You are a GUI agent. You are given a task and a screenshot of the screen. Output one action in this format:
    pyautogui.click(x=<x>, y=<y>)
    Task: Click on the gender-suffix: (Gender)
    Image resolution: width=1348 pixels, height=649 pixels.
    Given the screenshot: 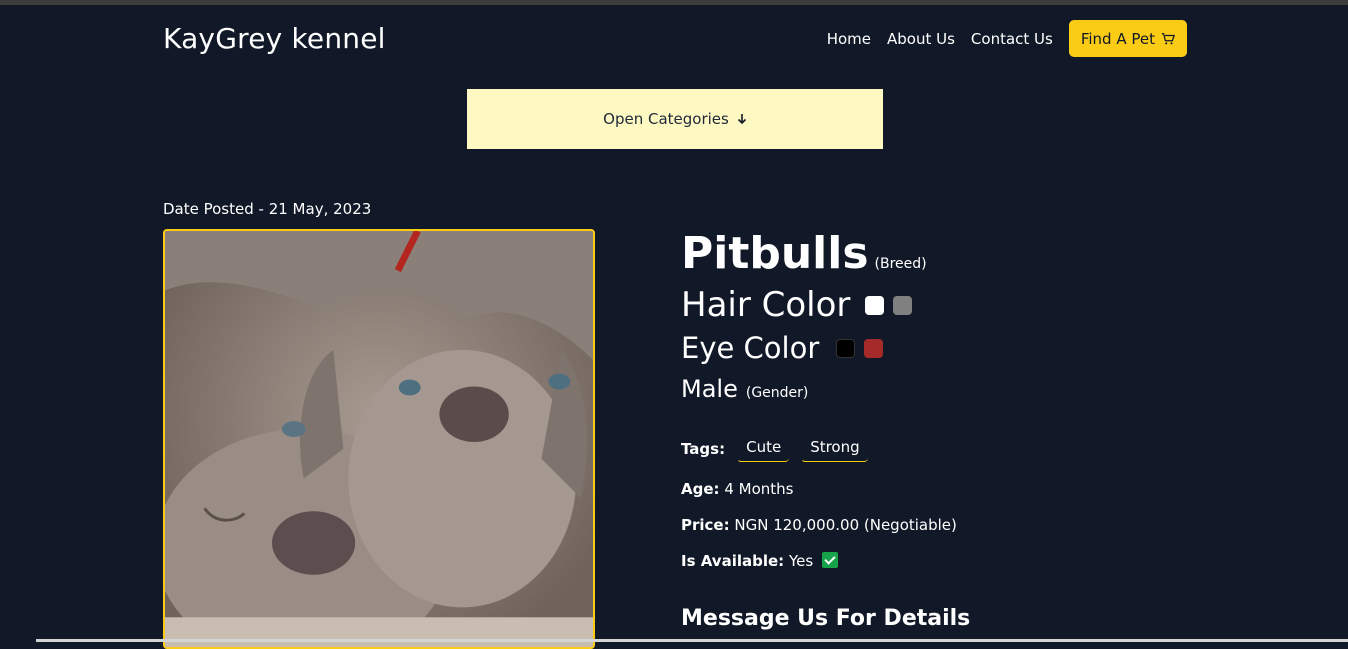 What is the action you would take?
    pyautogui.click(x=777, y=393)
    